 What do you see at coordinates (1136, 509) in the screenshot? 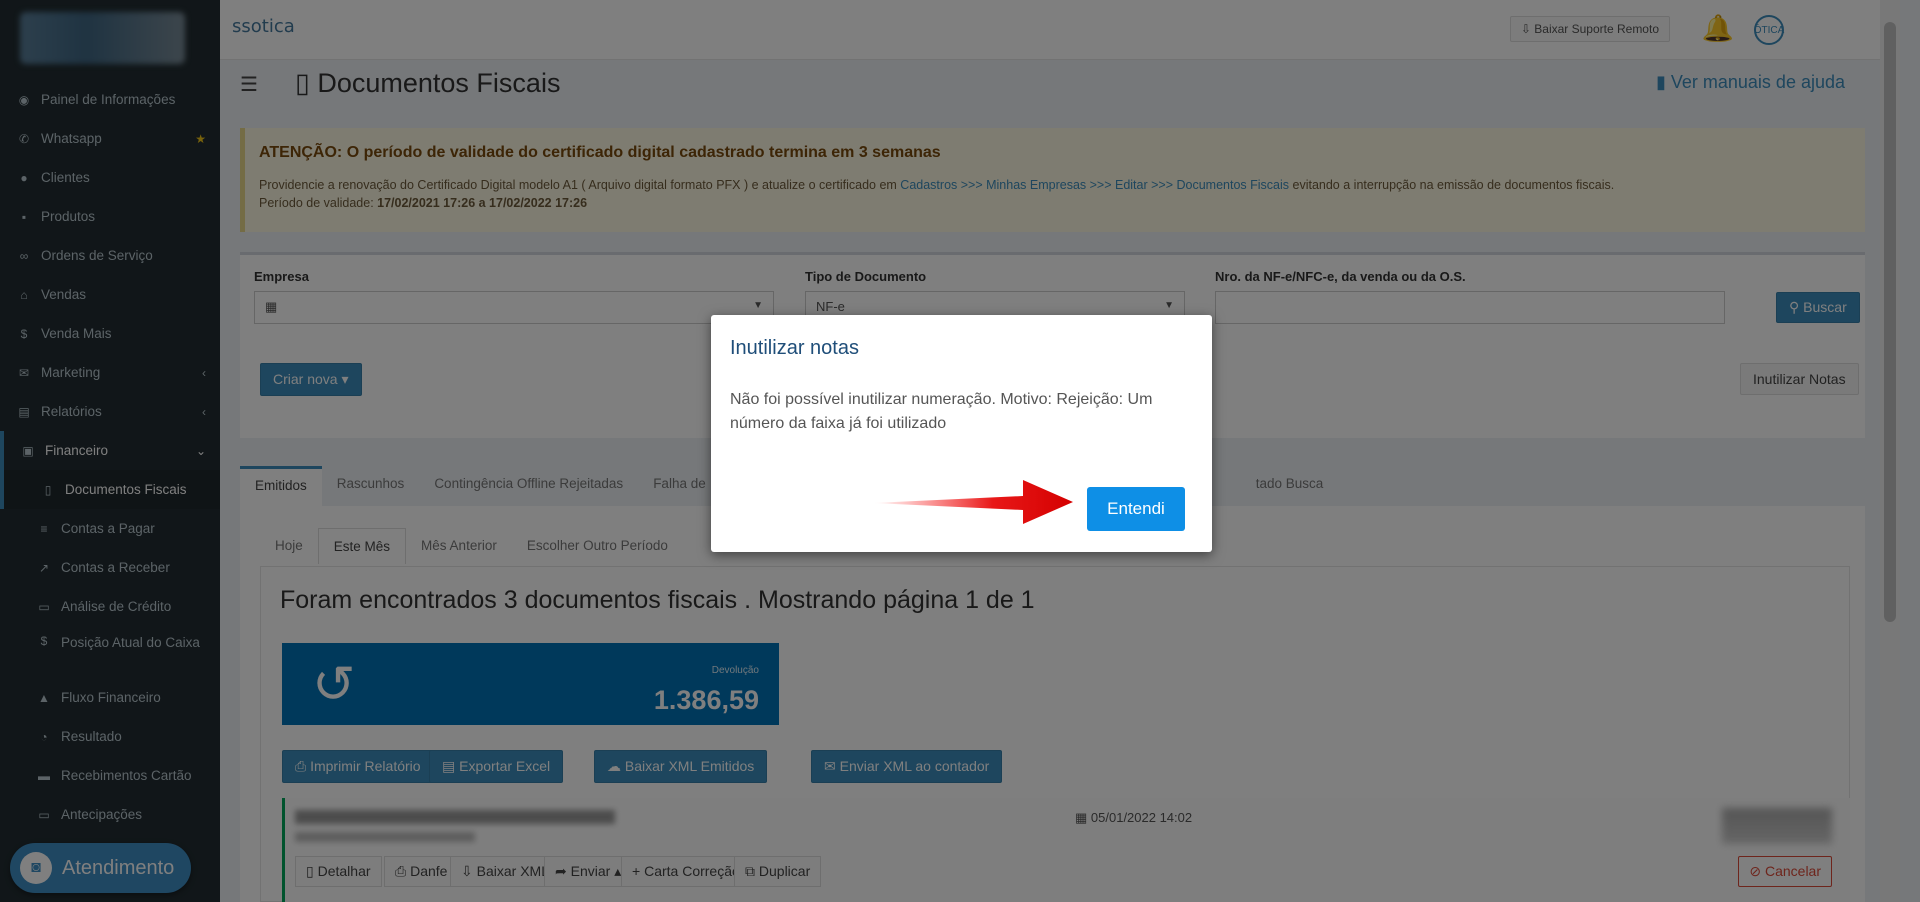
I see `entendi-button: Entendi` at bounding box center [1136, 509].